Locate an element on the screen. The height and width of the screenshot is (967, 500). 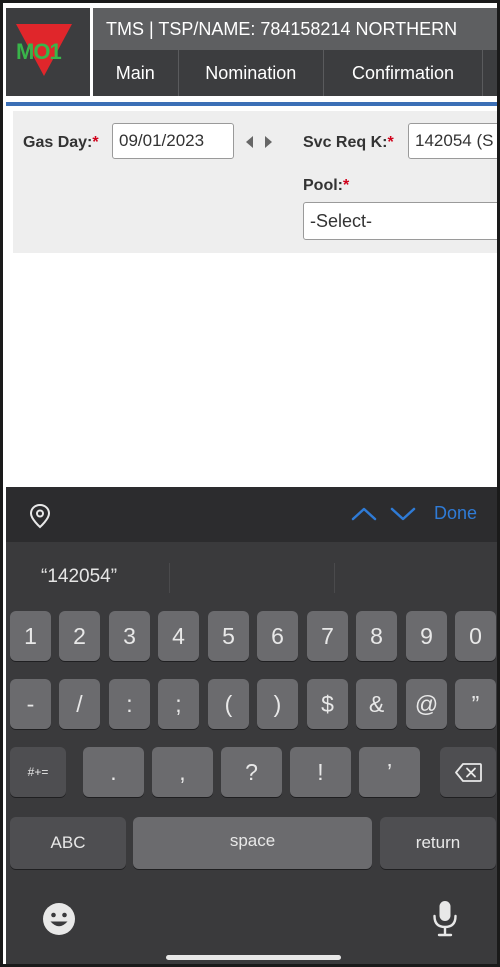
key-open-paren: ( is located at coordinates (228, 704).